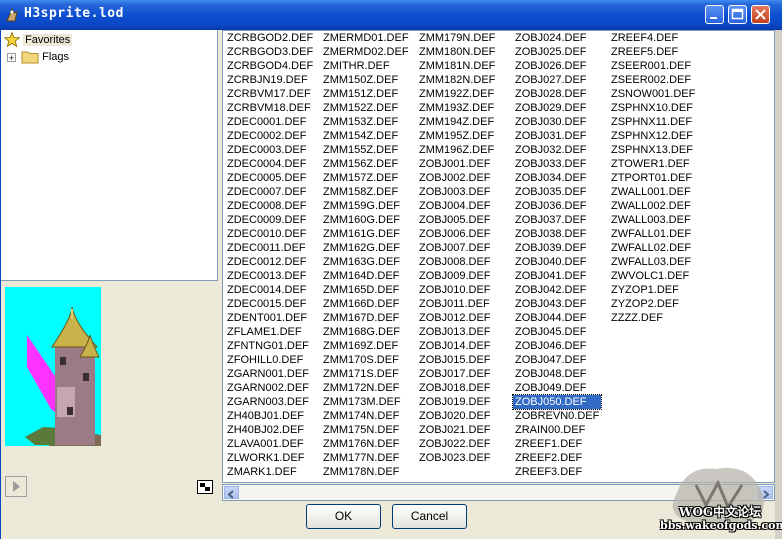 The height and width of the screenshot is (539, 782). I want to click on file-list-item: ZOBJ026.DEF, so click(557, 66).